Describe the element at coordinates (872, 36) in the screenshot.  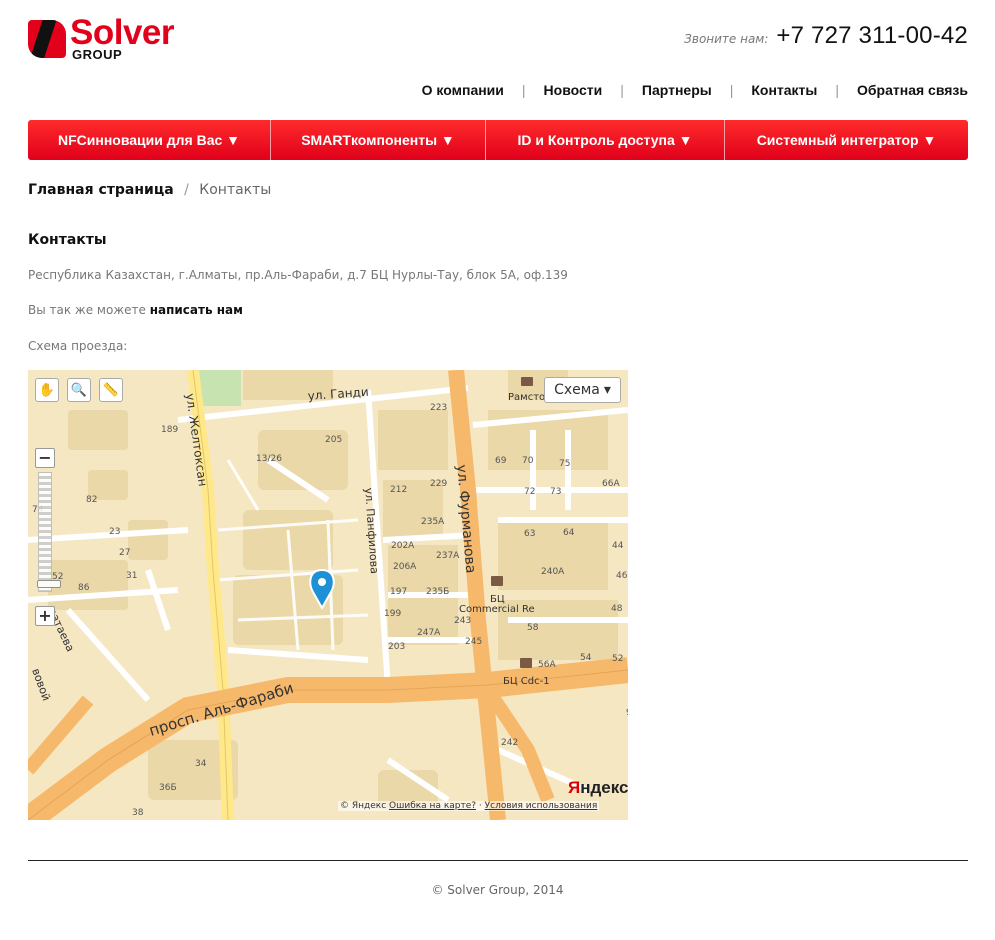
I see `phone-number: +7 727 311-00-42` at that location.